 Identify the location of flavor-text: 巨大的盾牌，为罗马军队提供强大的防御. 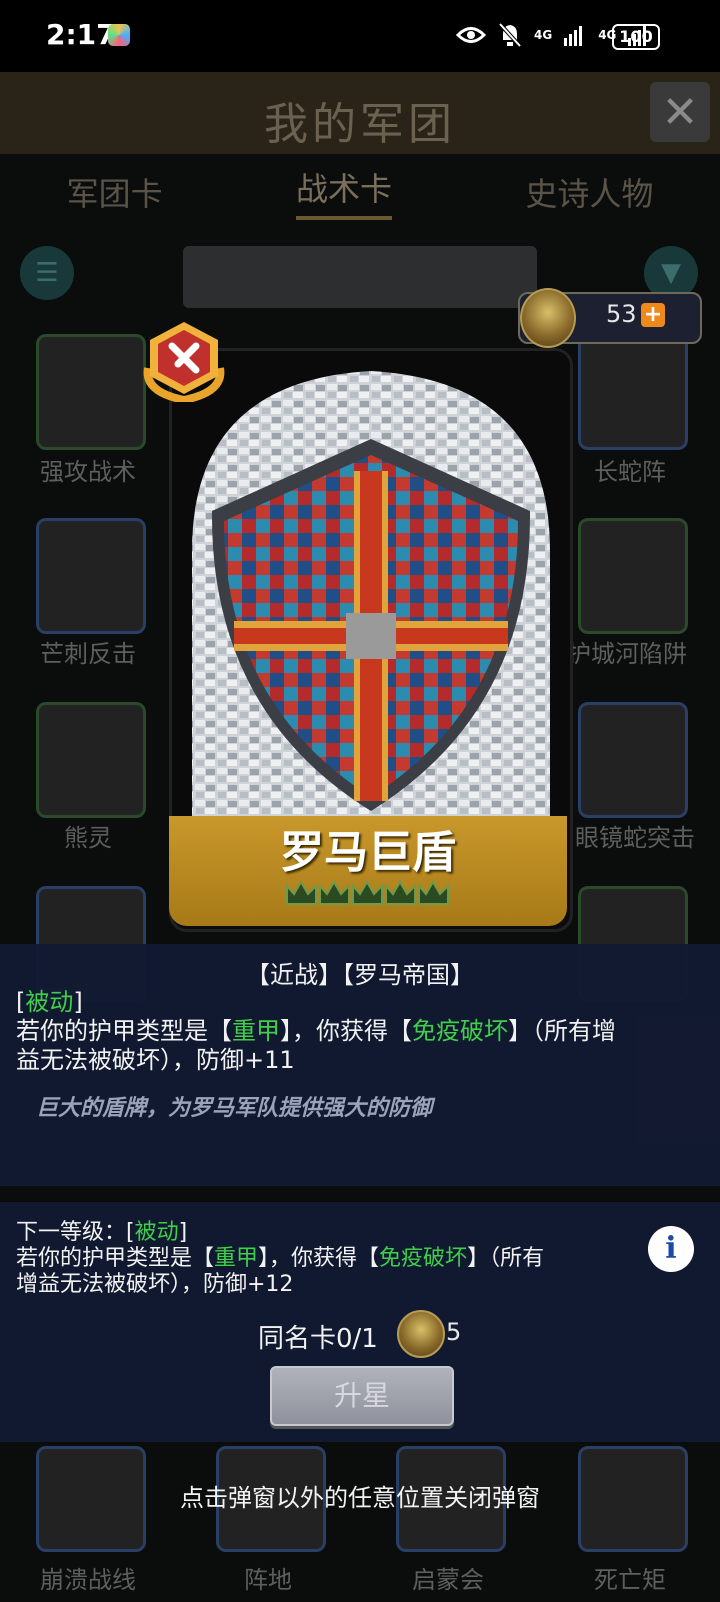
(234, 1108).